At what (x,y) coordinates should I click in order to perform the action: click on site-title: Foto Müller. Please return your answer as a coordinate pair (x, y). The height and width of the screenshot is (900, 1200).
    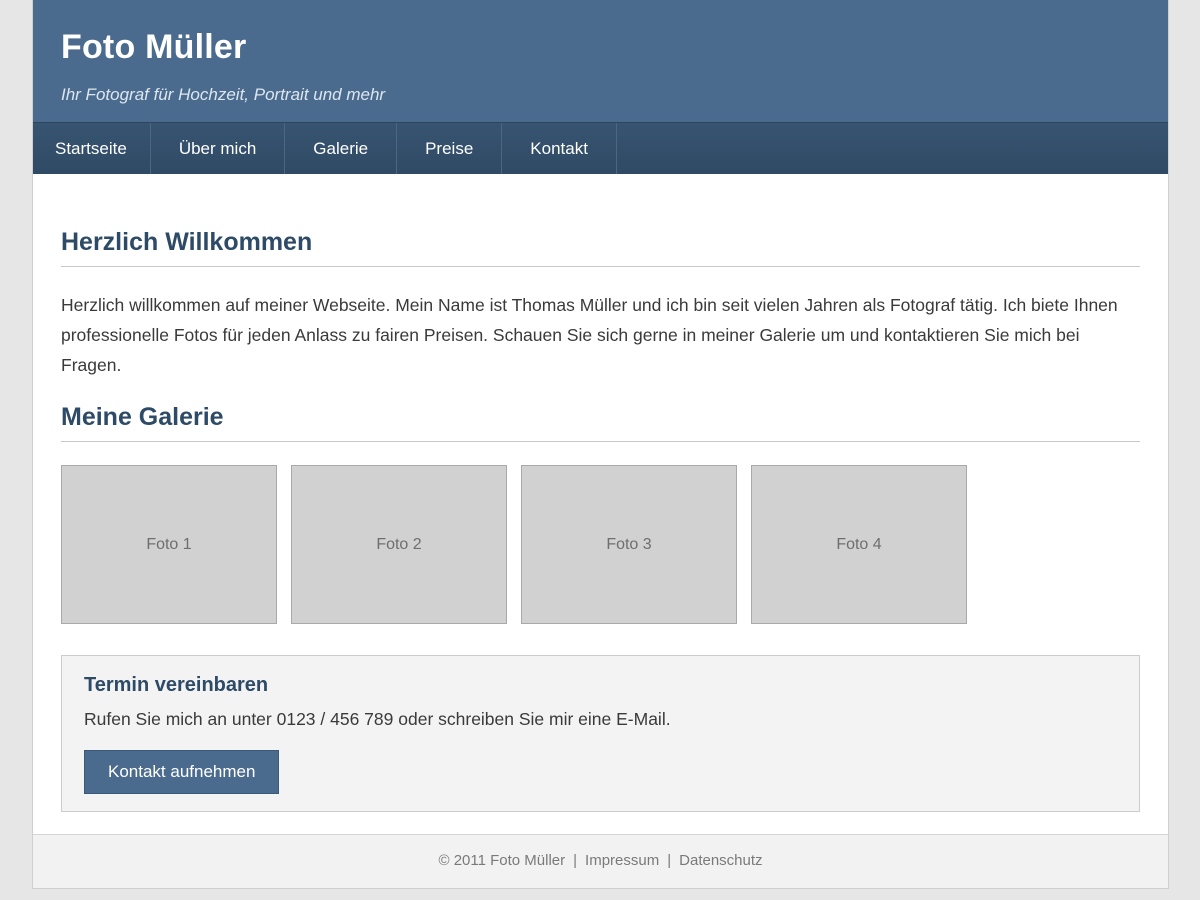
    Looking at the image, I should click on (614, 47).